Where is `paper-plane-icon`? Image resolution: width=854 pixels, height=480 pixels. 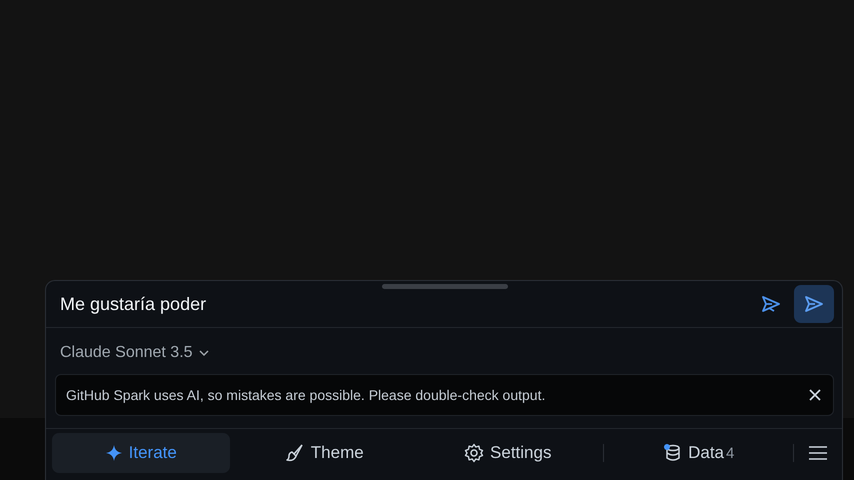
paper-plane-icon is located at coordinates (771, 304).